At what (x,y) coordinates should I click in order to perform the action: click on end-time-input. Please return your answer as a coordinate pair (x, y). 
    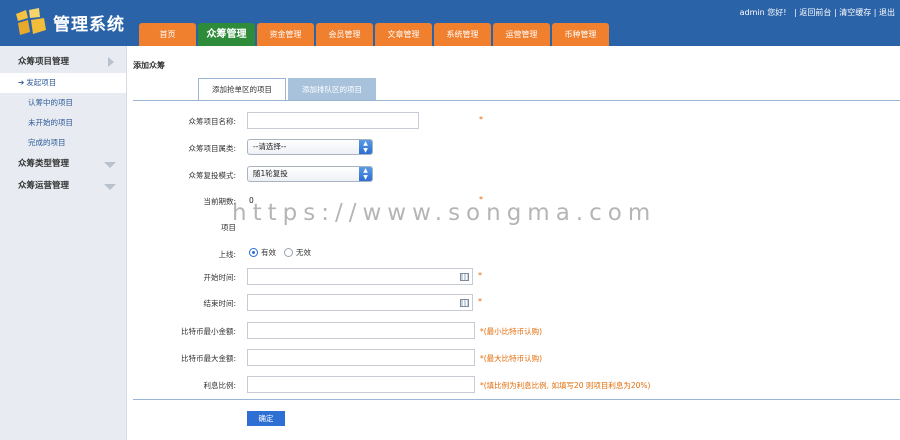
    Looking at the image, I should click on (360, 302).